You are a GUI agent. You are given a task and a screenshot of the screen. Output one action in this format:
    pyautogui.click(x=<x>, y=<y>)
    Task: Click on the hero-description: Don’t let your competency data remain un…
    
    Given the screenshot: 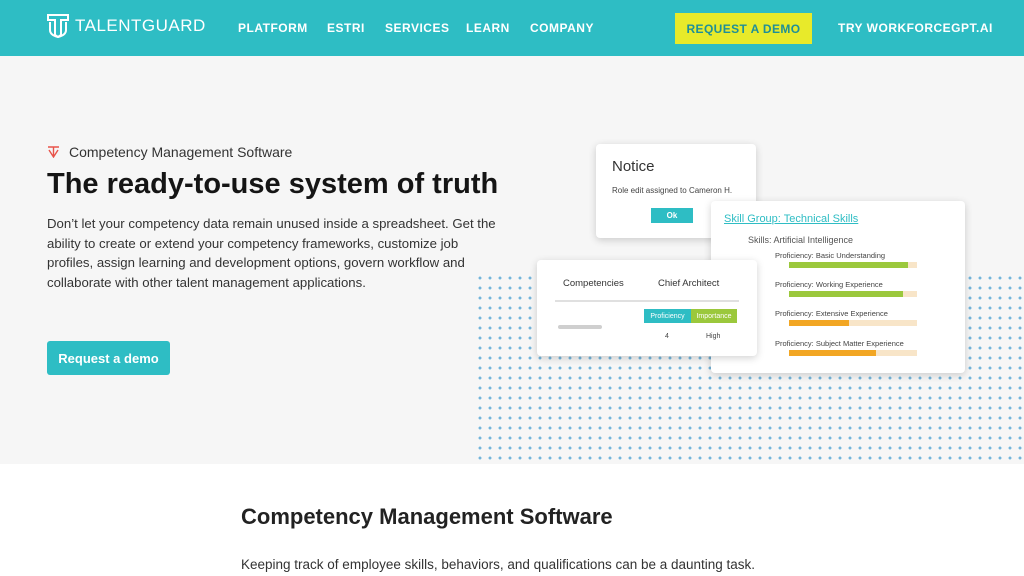 What is the action you would take?
    pyautogui.click(x=271, y=253)
    